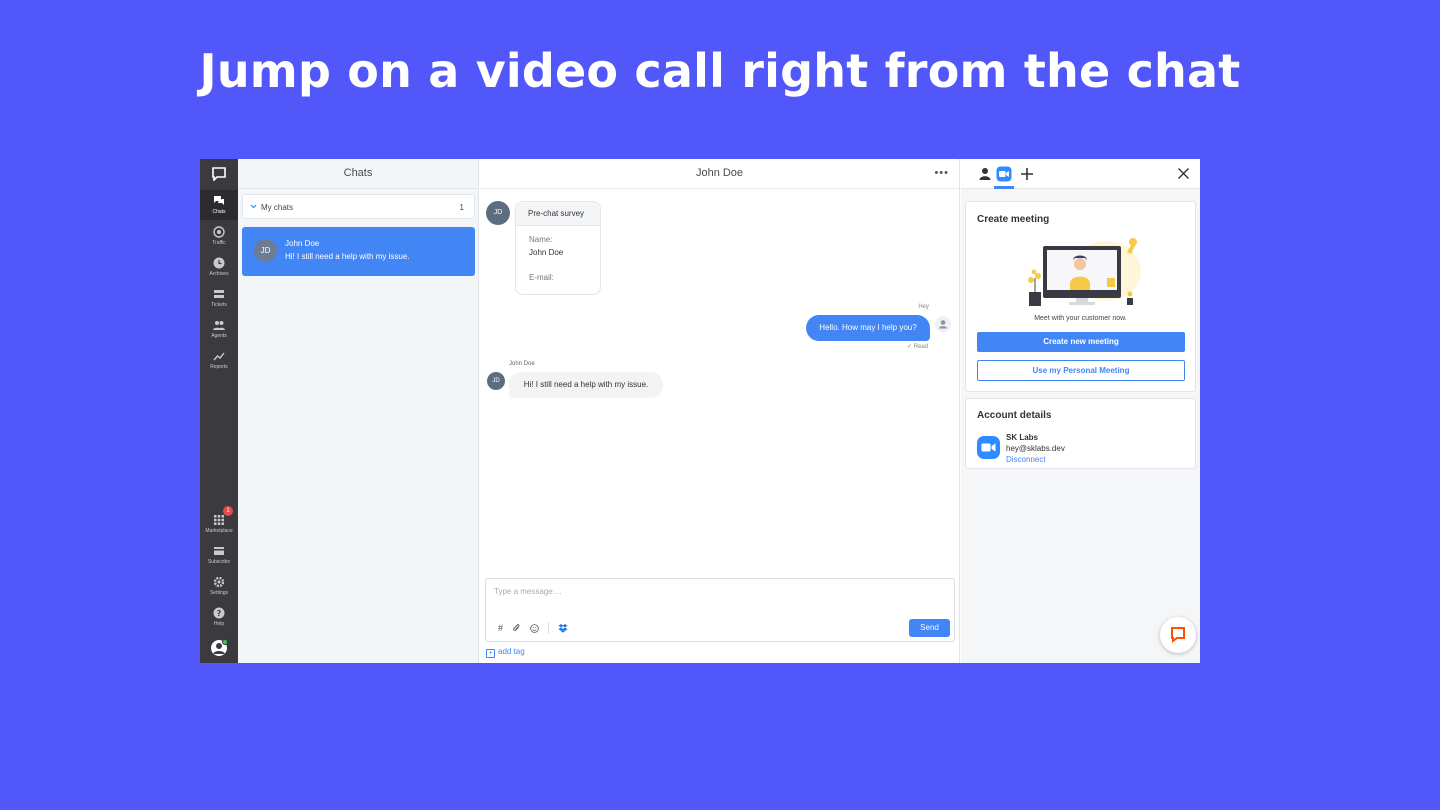  What do you see at coordinates (546, 252) in the screenshot?
I see `survey-name-value: John Doe` at bounding box center [546, 252].